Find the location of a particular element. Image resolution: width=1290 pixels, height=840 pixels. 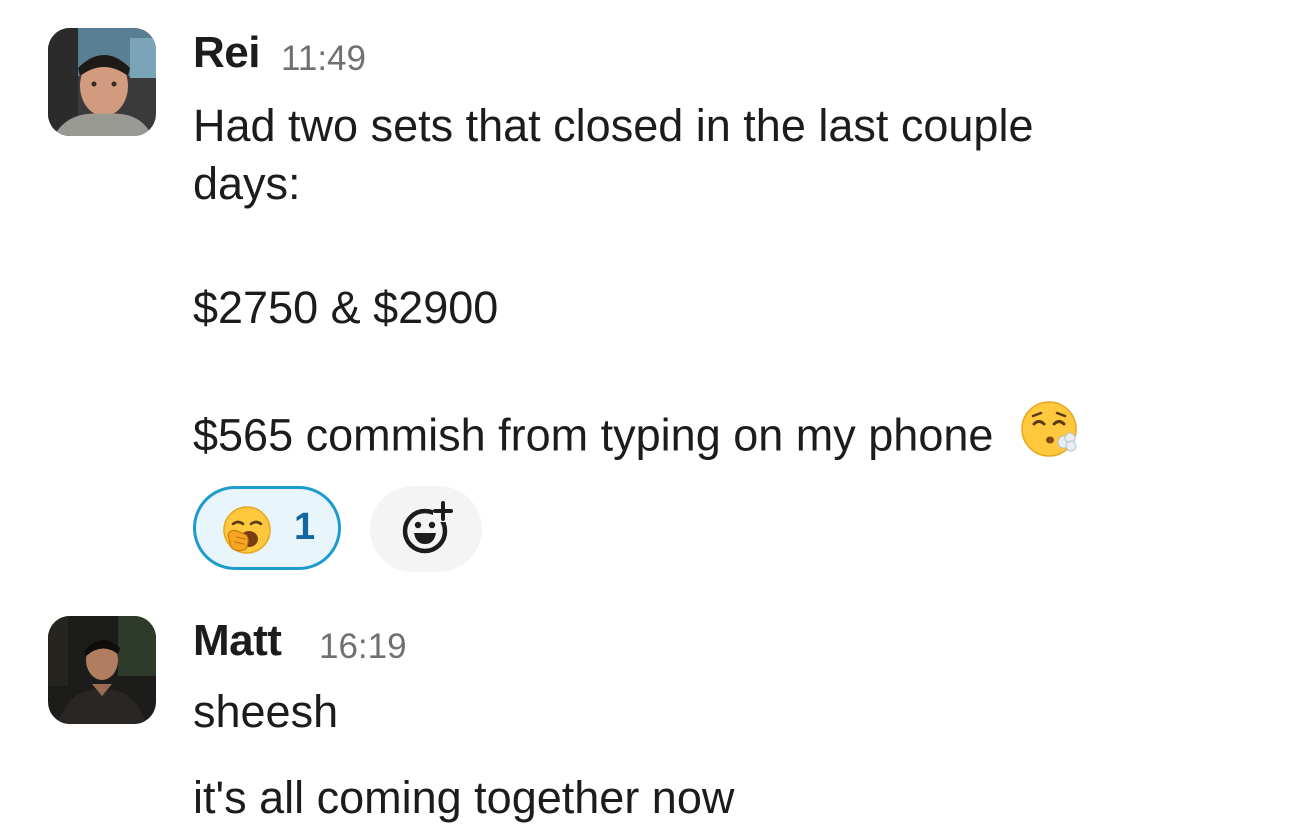

message-text: $565 commish from typing on my phone is located at coordinates (593, 435).